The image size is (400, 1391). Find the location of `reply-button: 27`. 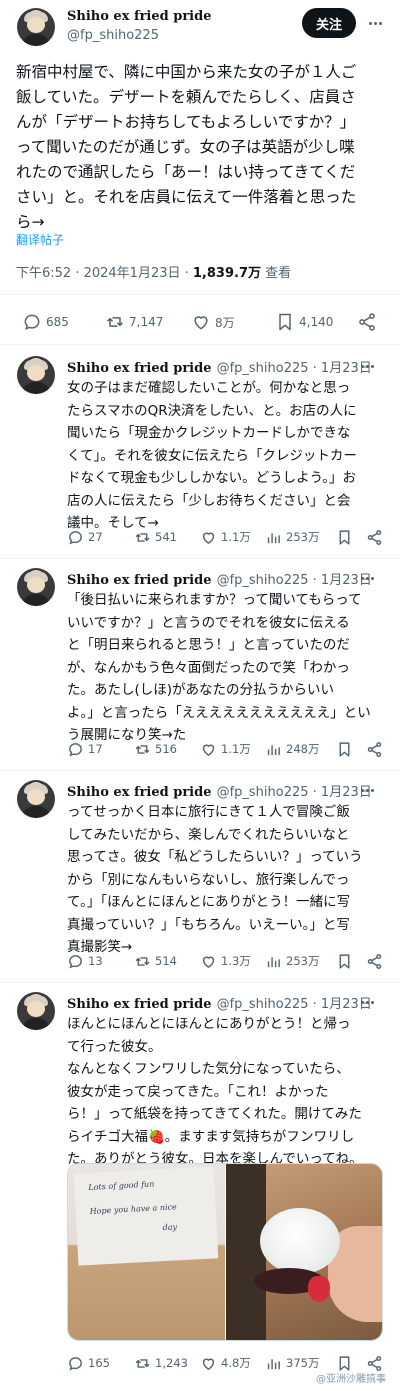

reply-button: 27 is located at coordinates (85, 537).